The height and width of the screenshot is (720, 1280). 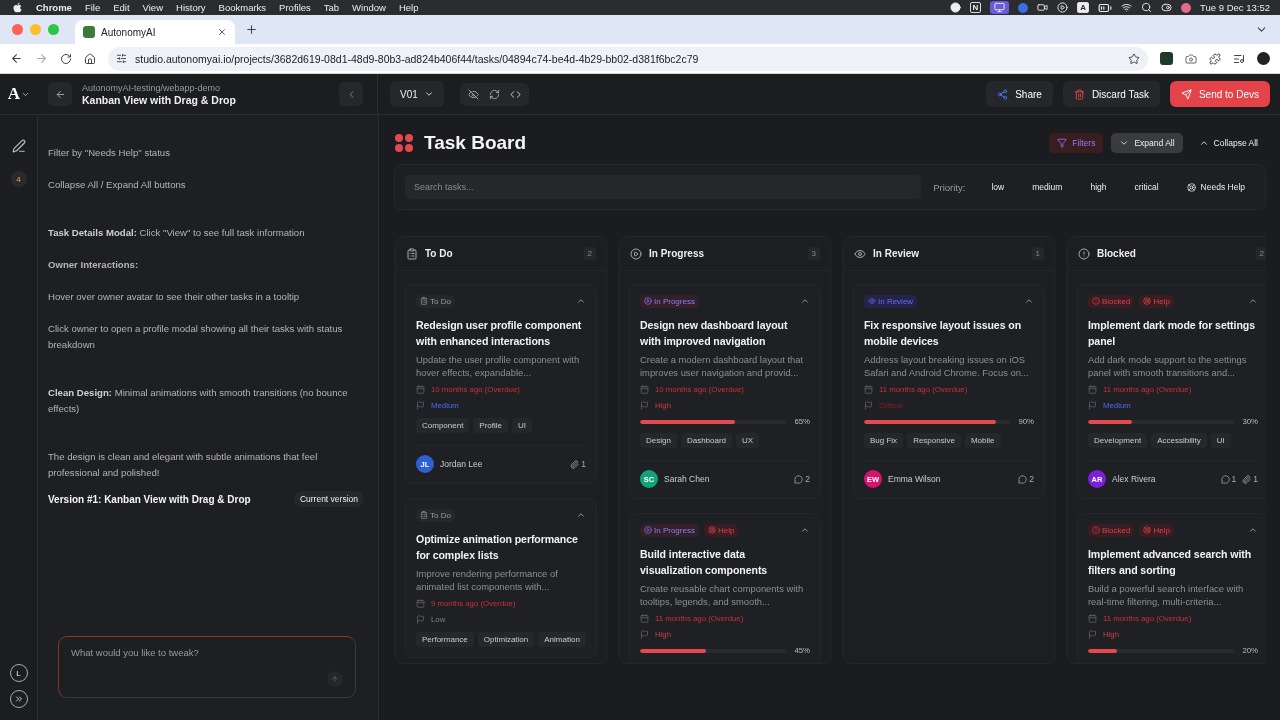 What do you see at coordinates (92, 7) in the screenshot?
I see `menu-item: File` at bounding box center [92, 7].